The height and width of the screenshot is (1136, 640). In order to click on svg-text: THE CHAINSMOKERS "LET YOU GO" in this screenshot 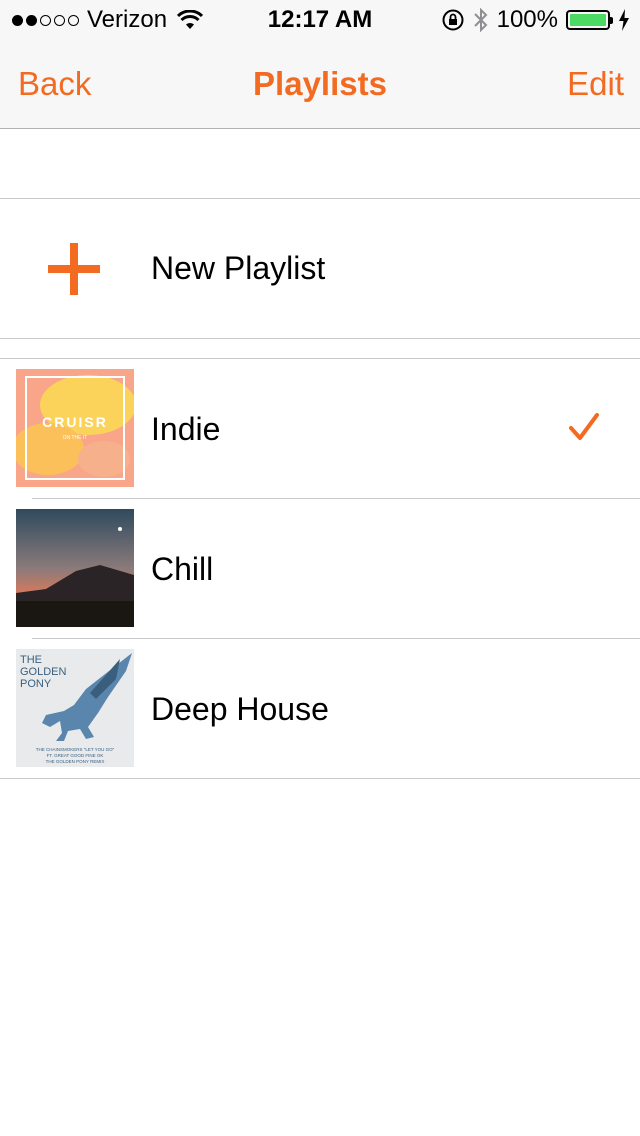, I will do `click(75, 749)`.